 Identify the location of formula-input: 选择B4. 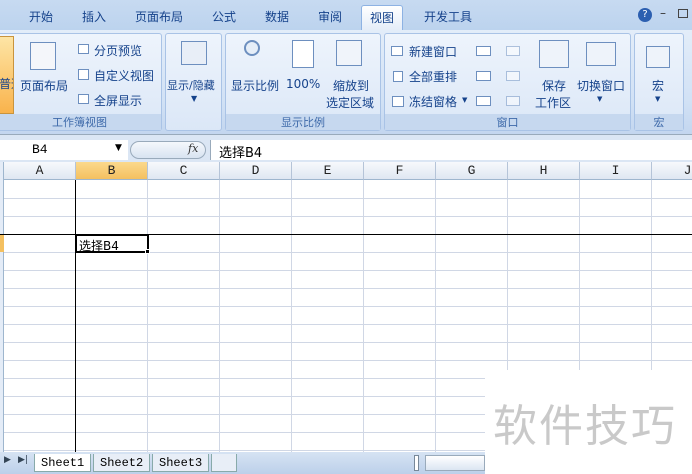
(451, 150).